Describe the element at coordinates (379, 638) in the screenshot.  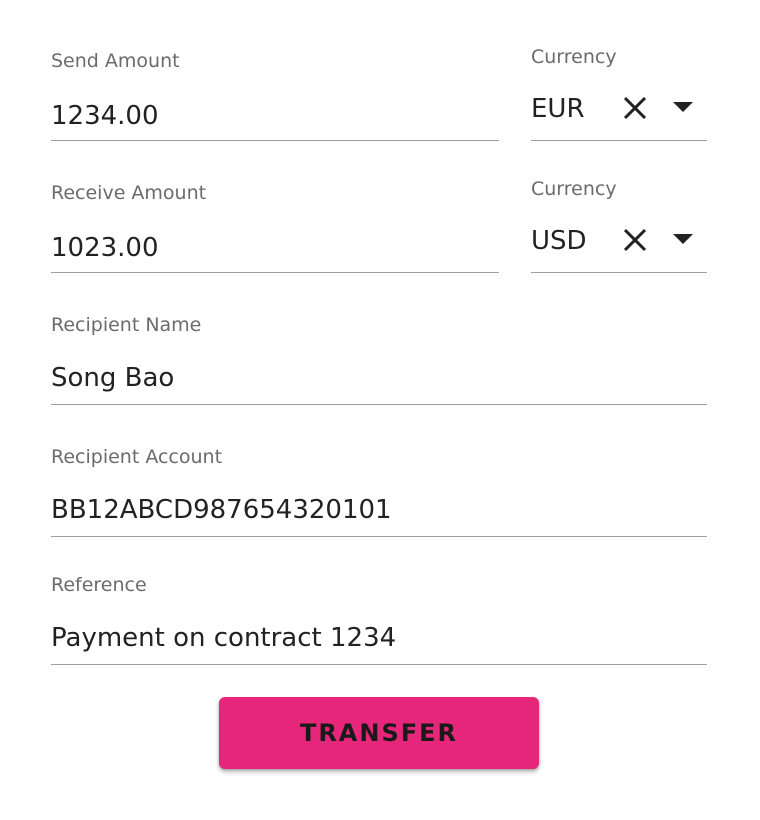
I see `reference-input` at that location.